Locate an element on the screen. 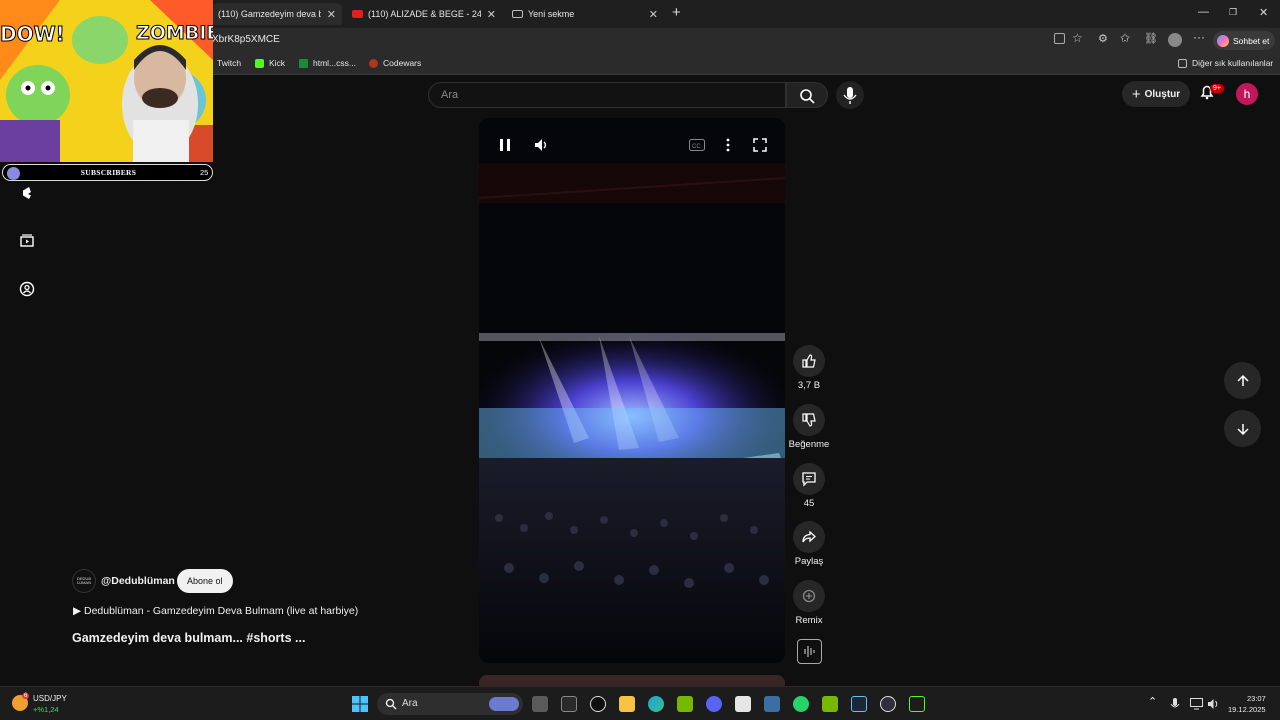 Image resolution: width=1280 pixels, height=720 pixels. dislike-button is located at coordinates (809, 420).